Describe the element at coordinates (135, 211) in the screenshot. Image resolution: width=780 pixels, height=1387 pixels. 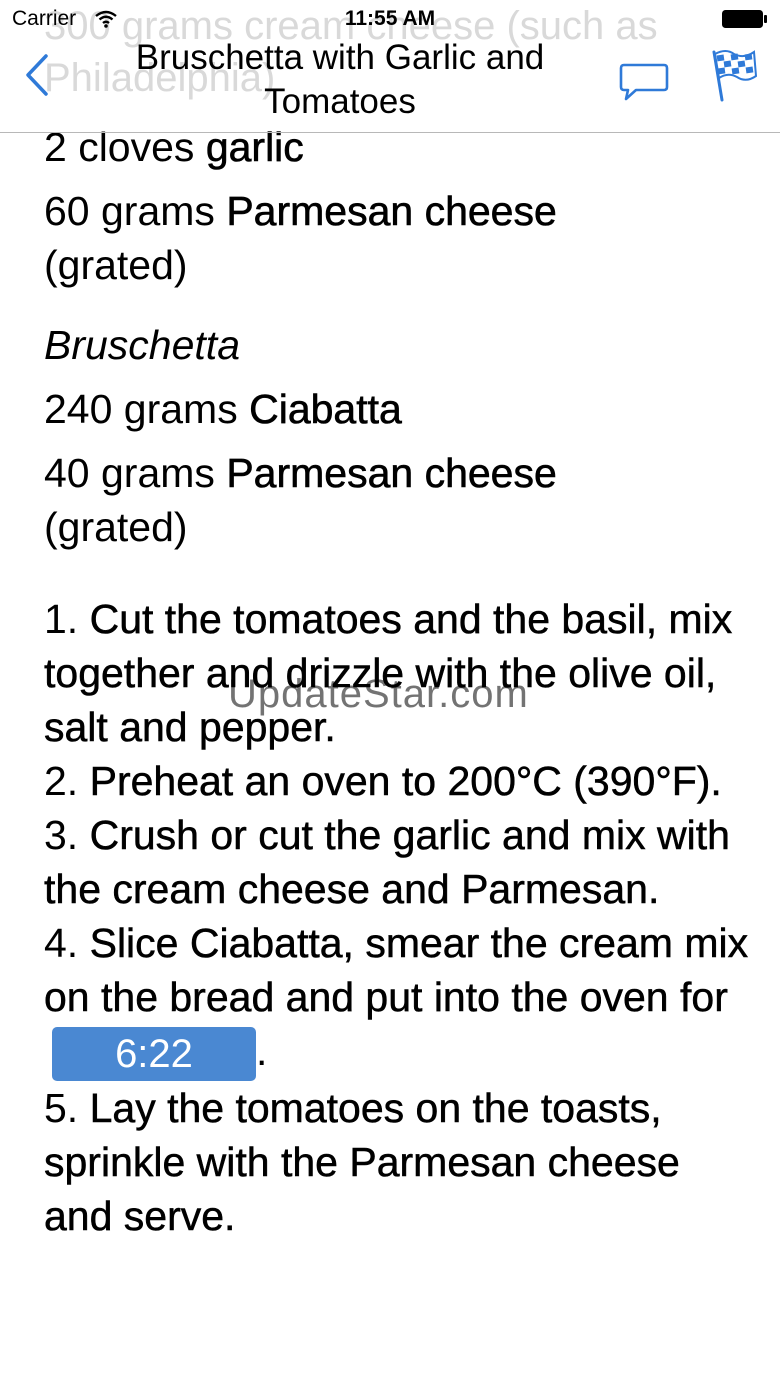
I see `ingredient-amount: 60 grams` at that location.